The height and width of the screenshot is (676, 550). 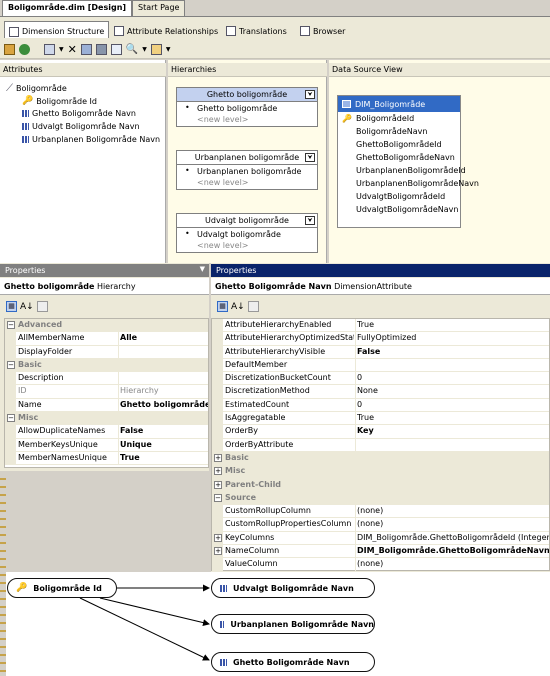 I want to click on property-row: OrderByAttribute, so click(x=380, y=445).